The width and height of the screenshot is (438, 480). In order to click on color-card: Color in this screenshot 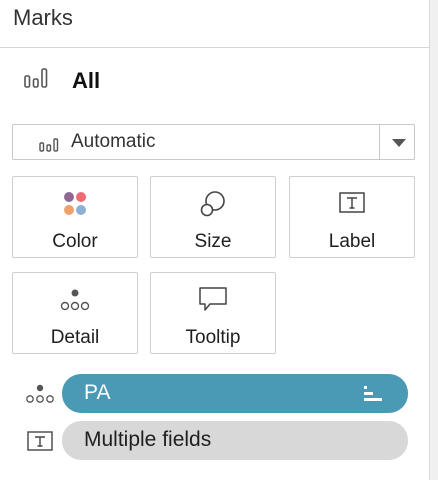, I will do `click(75, 217)`.